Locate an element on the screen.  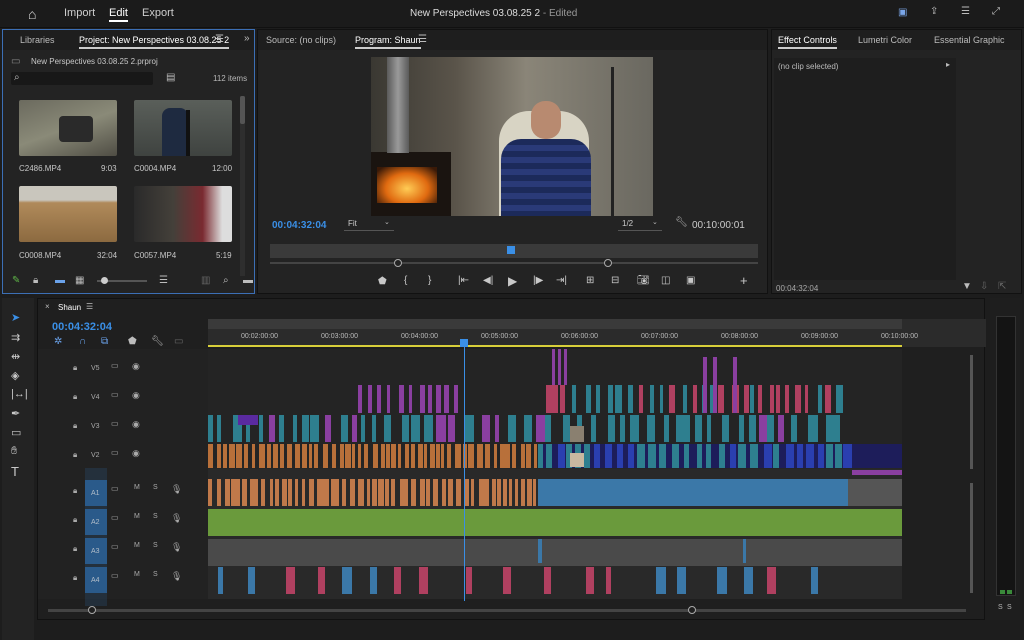
mode-export: Export is located at coordinates (158, 13).